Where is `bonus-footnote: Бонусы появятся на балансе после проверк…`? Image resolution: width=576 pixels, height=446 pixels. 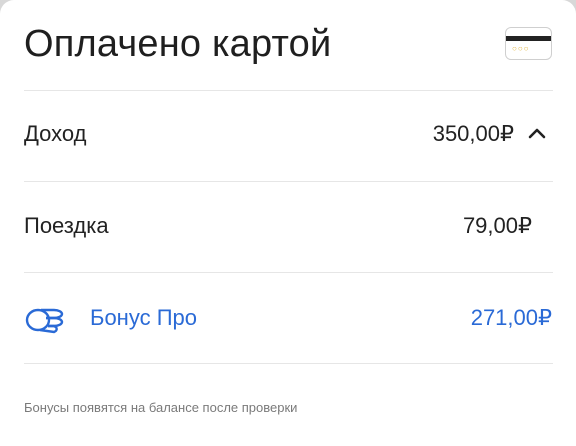 bonus-footnote: Бонусы появятся на балансе после проверк… is located at coordinates (161, 407).